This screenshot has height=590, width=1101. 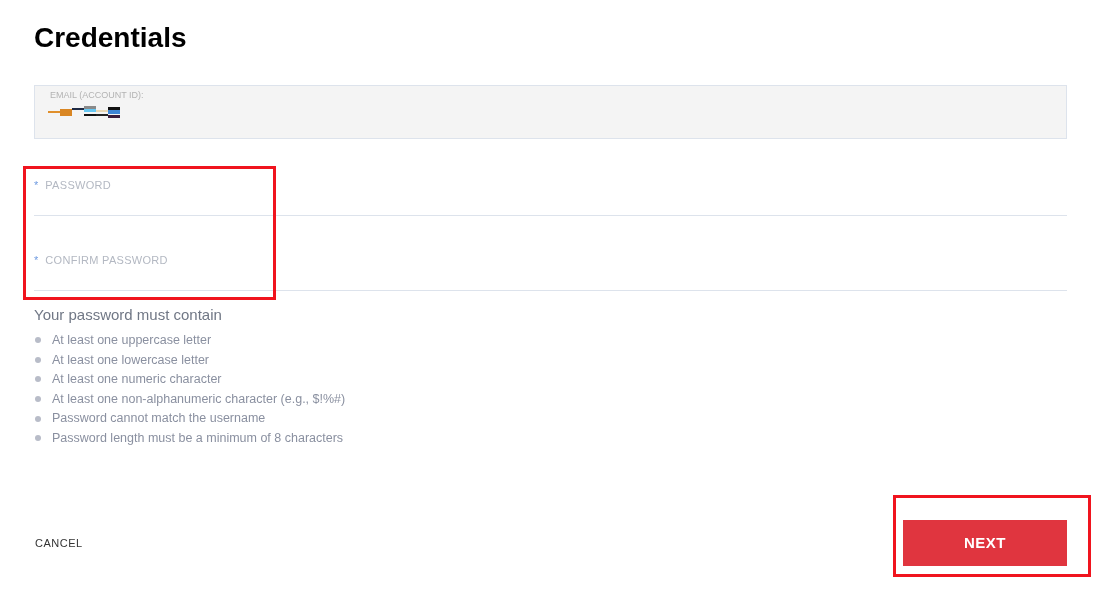 What do you see at coordinates (59, 543) in the screenshot?
I see `cancel-button: CANCEL` at bounding box center [59, 543].